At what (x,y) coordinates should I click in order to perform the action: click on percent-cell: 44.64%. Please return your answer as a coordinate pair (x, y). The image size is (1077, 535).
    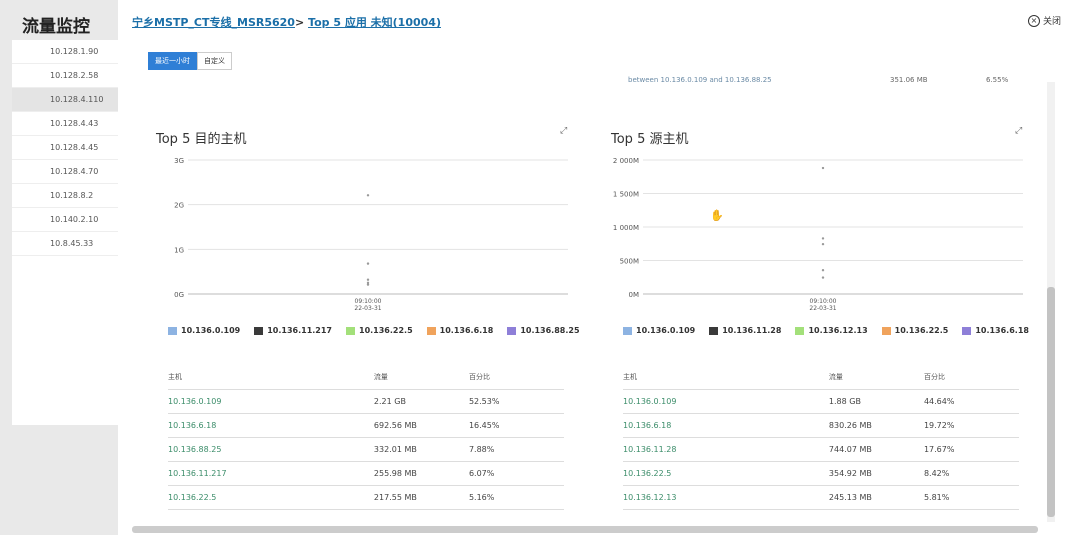
    Looking at the image, I should click on (971, 401).